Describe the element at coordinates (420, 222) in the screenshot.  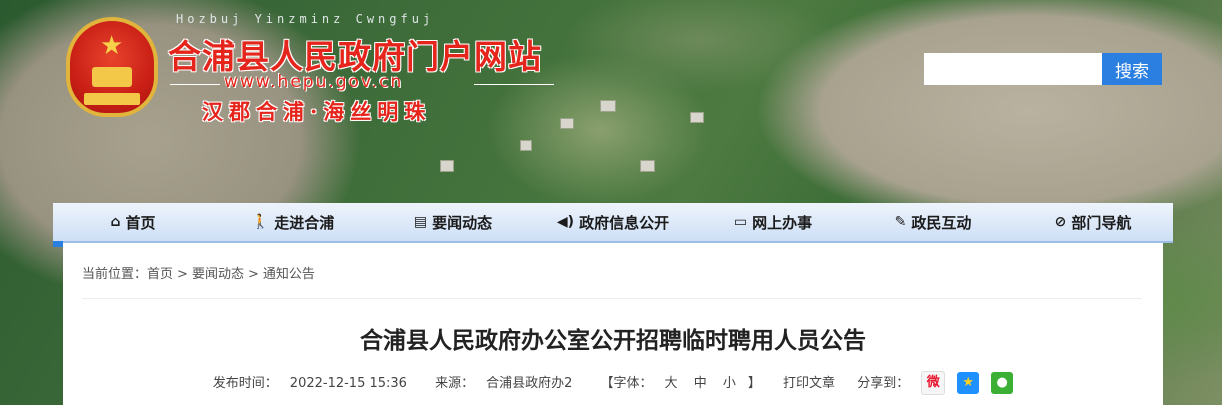
I see `news-icon: ▤` at that location.